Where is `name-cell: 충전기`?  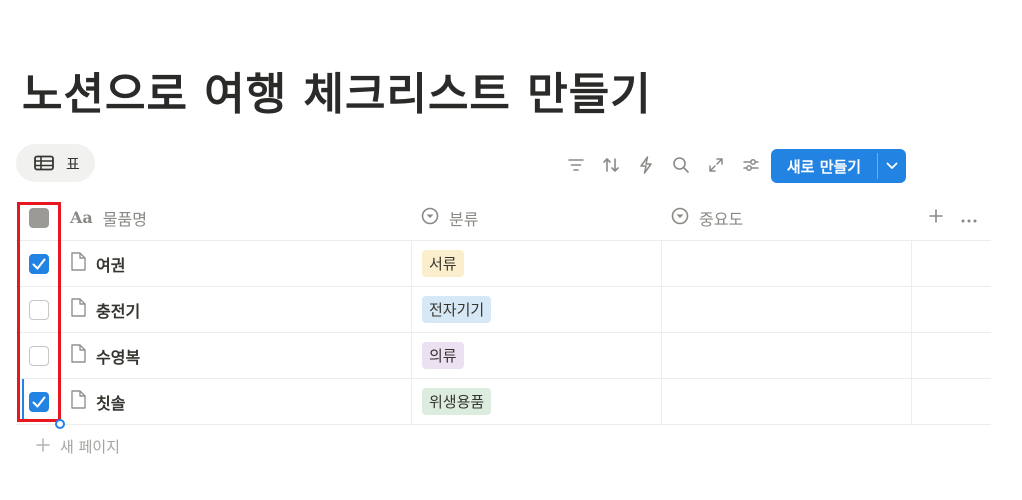 name-cell: 충전기 is located at coordinates (236, 309).